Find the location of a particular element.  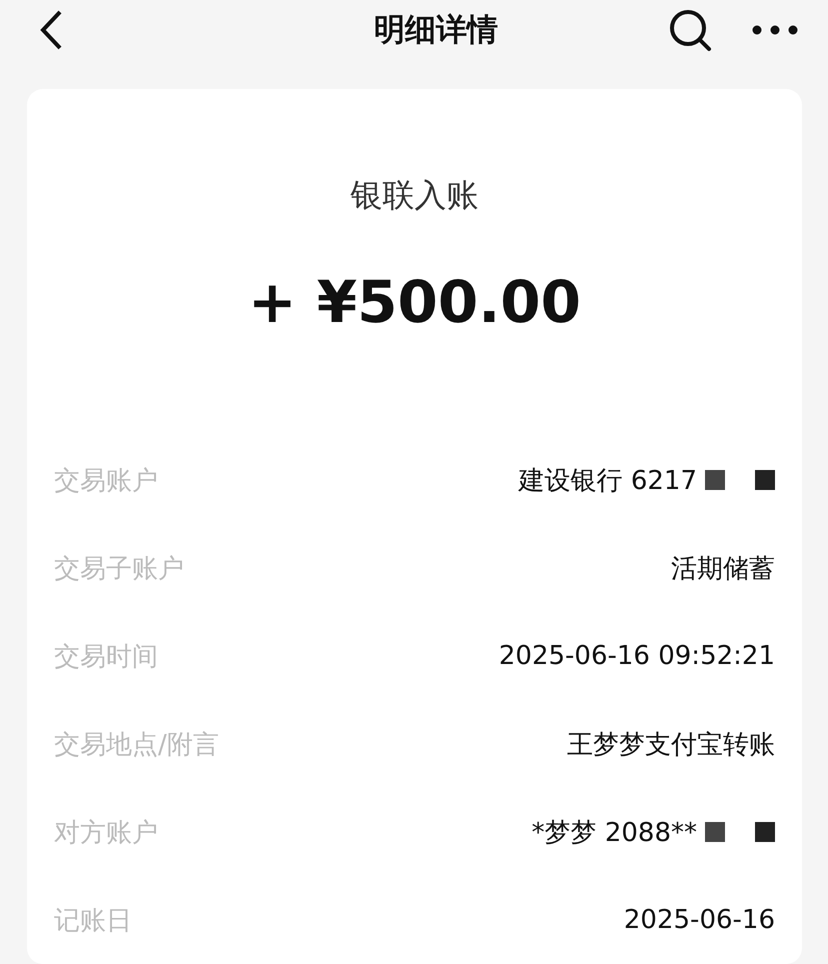

search-button is located at coordinates (690, 30).